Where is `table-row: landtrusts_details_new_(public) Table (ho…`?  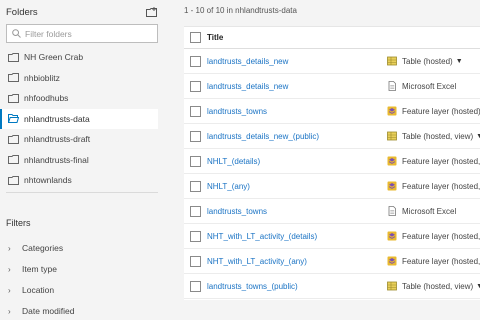
table-row: landtrusts_details_new_(public) Table (ho… is located at coordinates (332, 136).